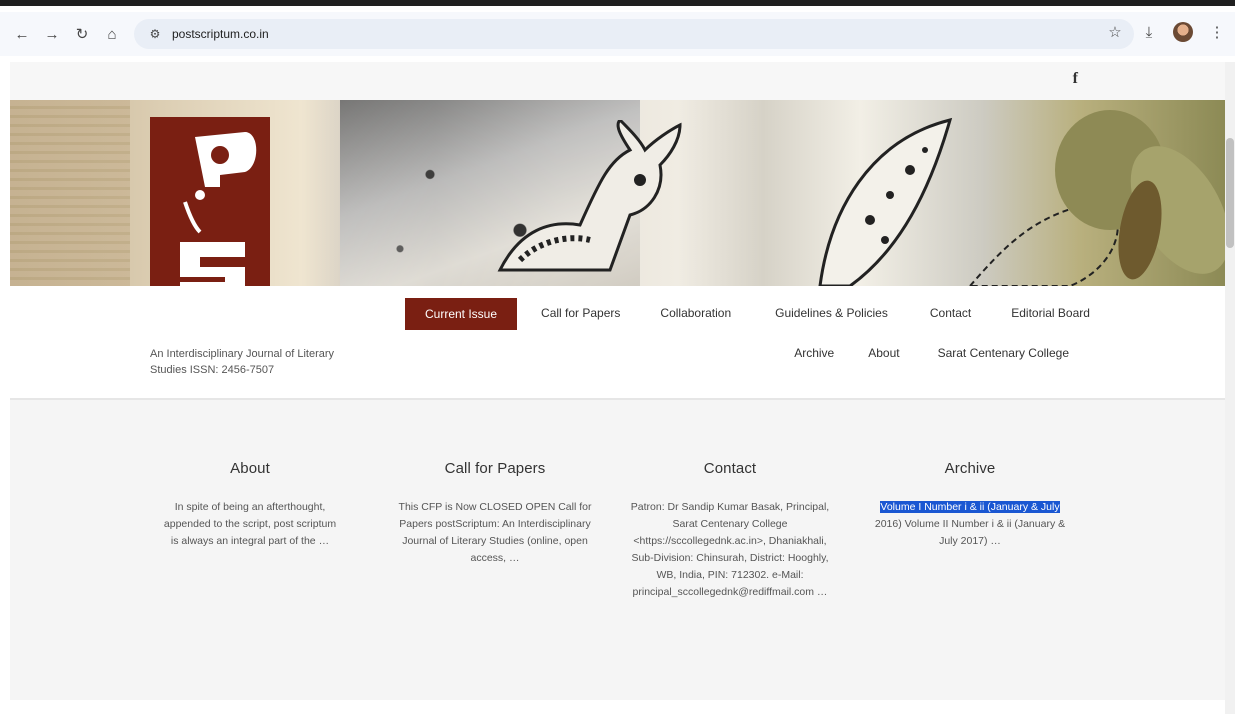 The width and height of the screenshot is (1235, 714). I want to click on download-icon: ⤓, so click(1149, 32).